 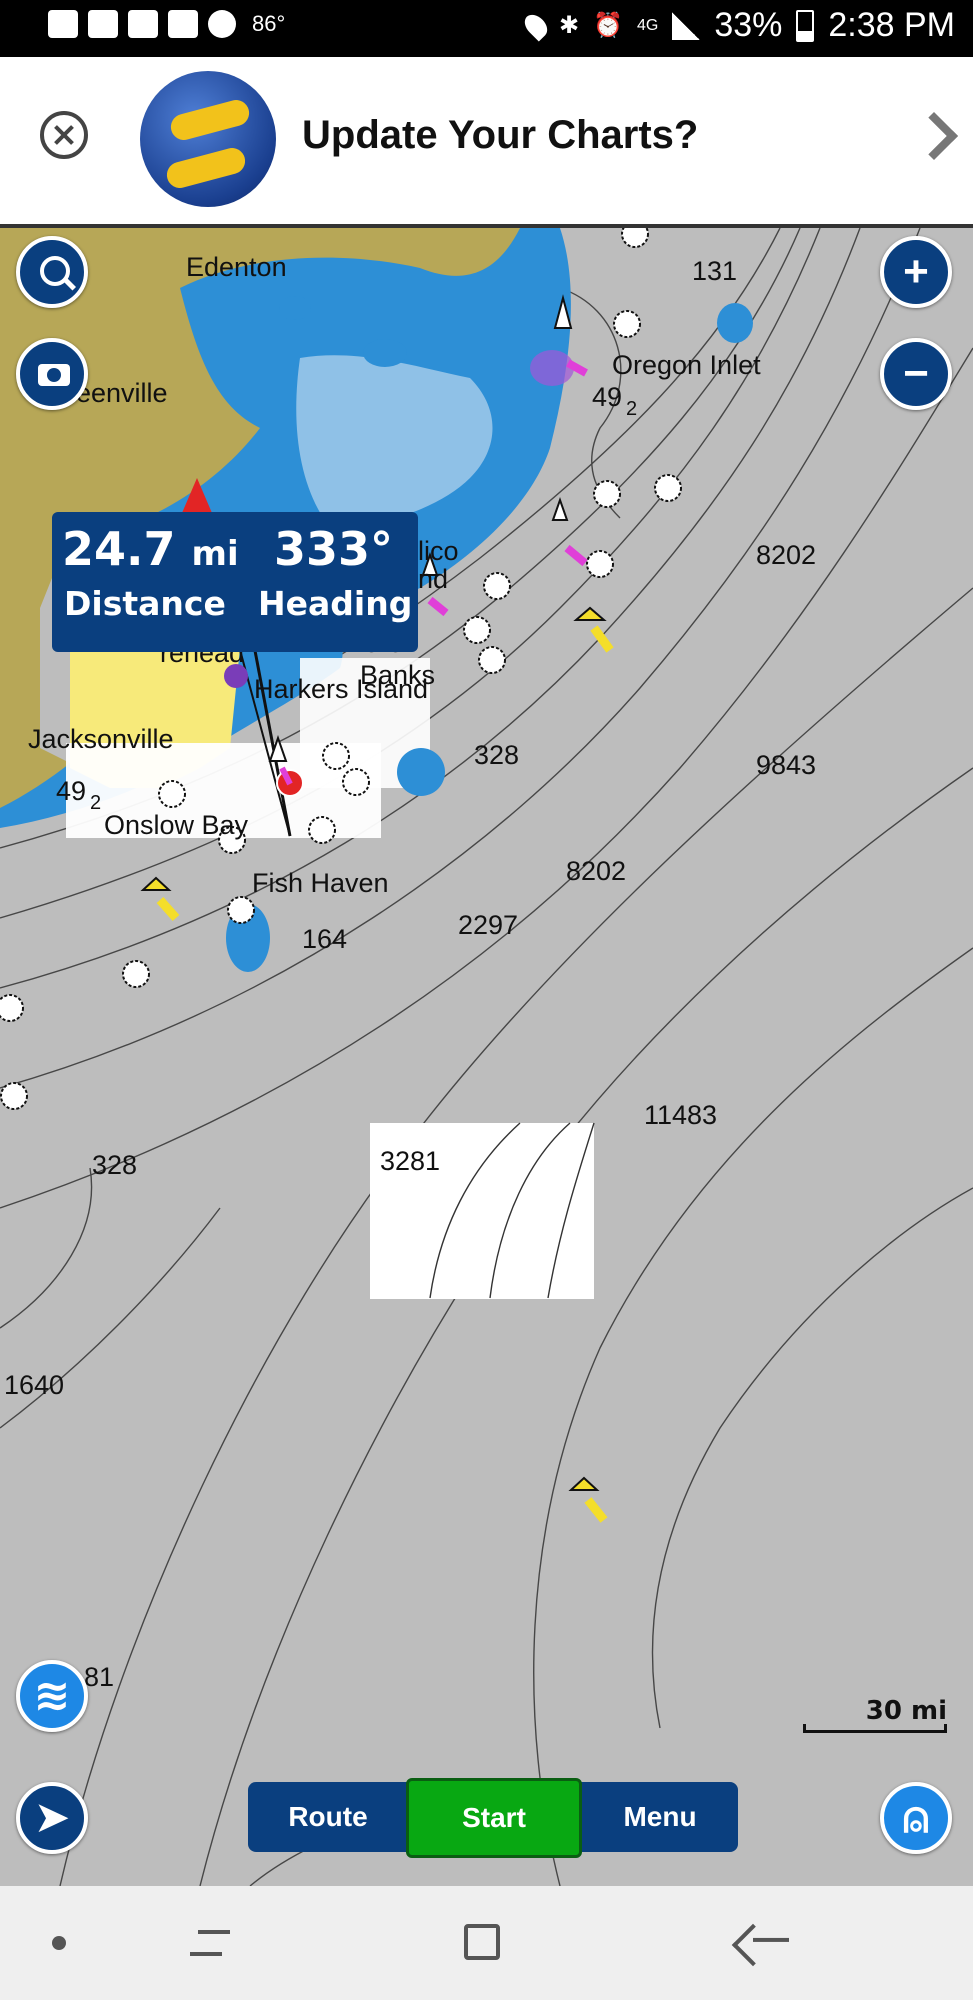 I want to click on plus-icon: +, so click(x=916, y=271).